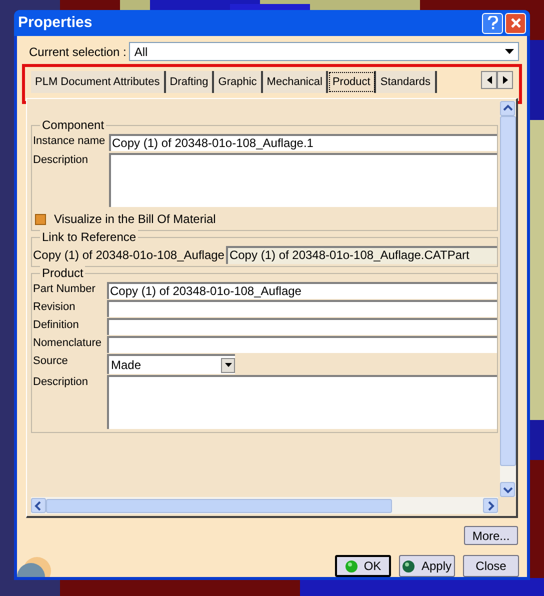 The height and width of the screenshot is (596, 544). I want to click on apply-button: Apply, so click(427, 566).